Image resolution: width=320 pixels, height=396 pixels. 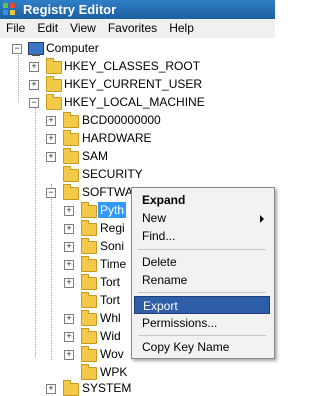 I want to click on tree-node-label: HARDWARE, so click(x=117, y=138).